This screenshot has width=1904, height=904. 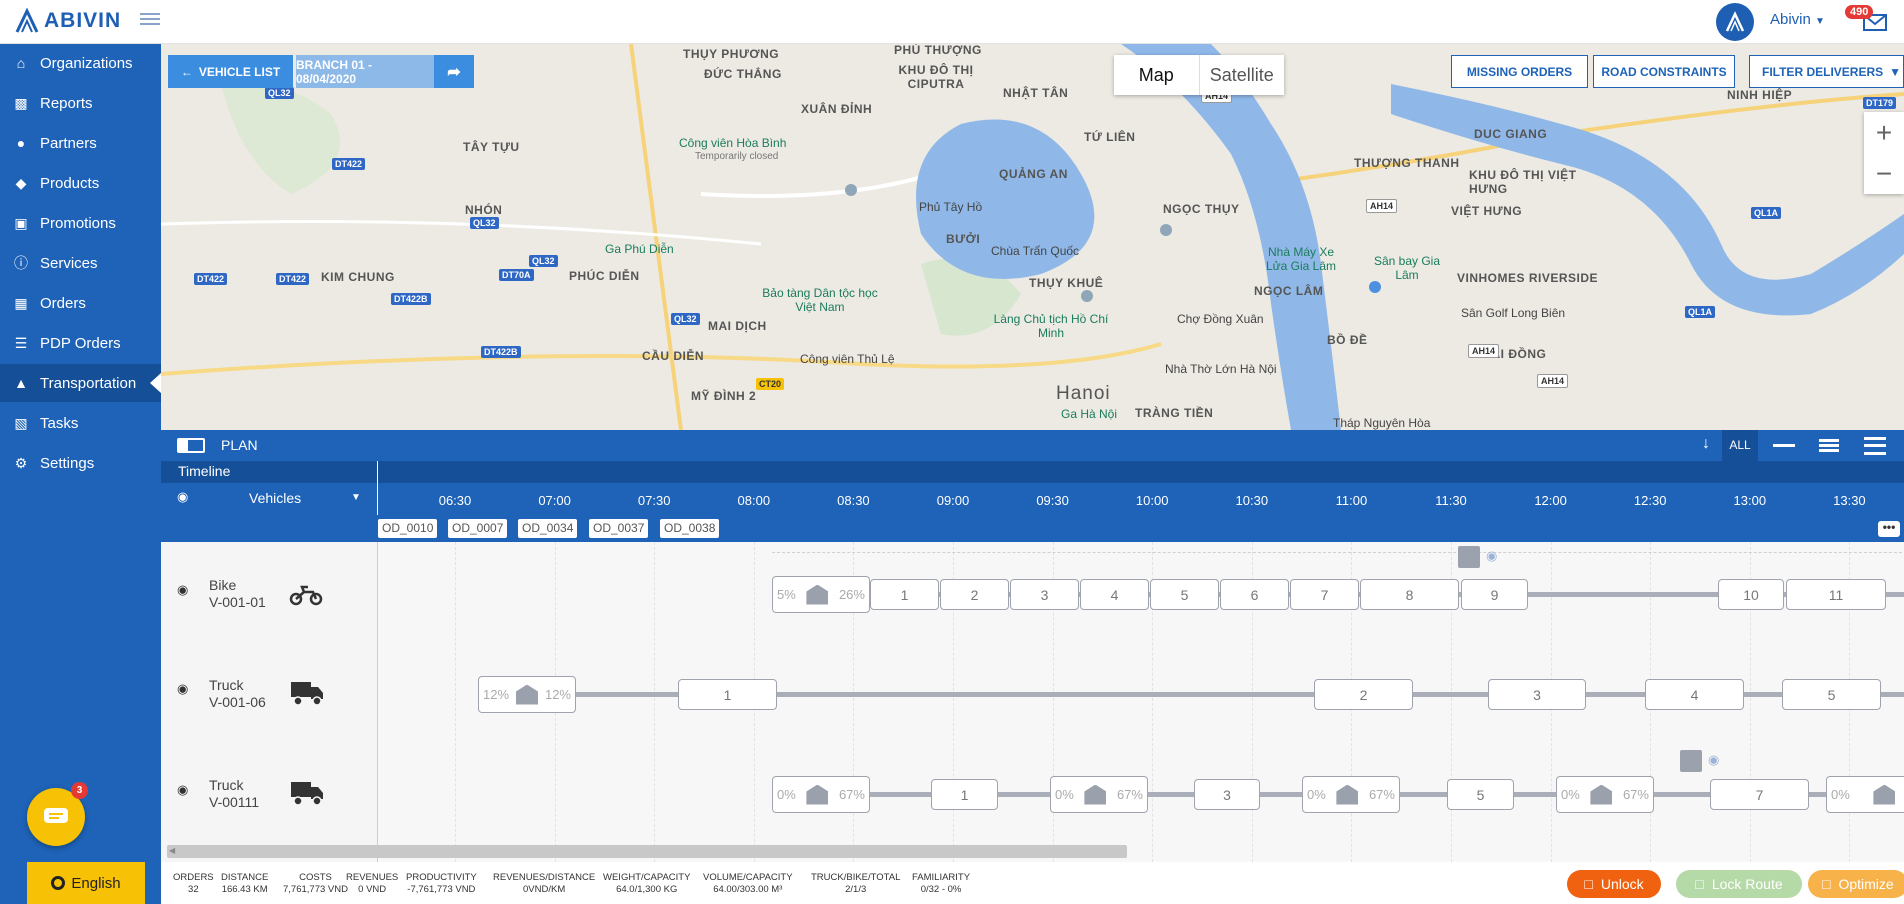 I want to click on vehicle-row-truck-1: ◉ Truck V-001-06, so click(x=269, y=692).